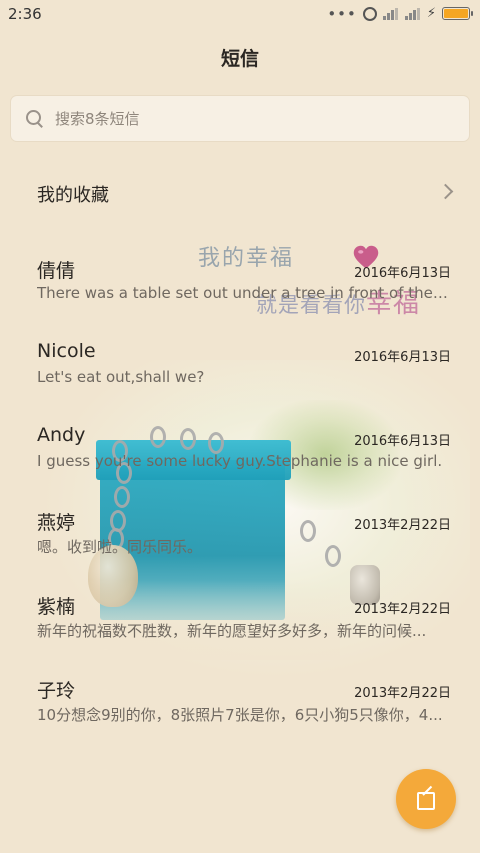 The image size is (480, 853). What do you see at coordinates (25, 14) in the screenshot?
I see `status-time: 2:36` at bounding box center [25, 14].